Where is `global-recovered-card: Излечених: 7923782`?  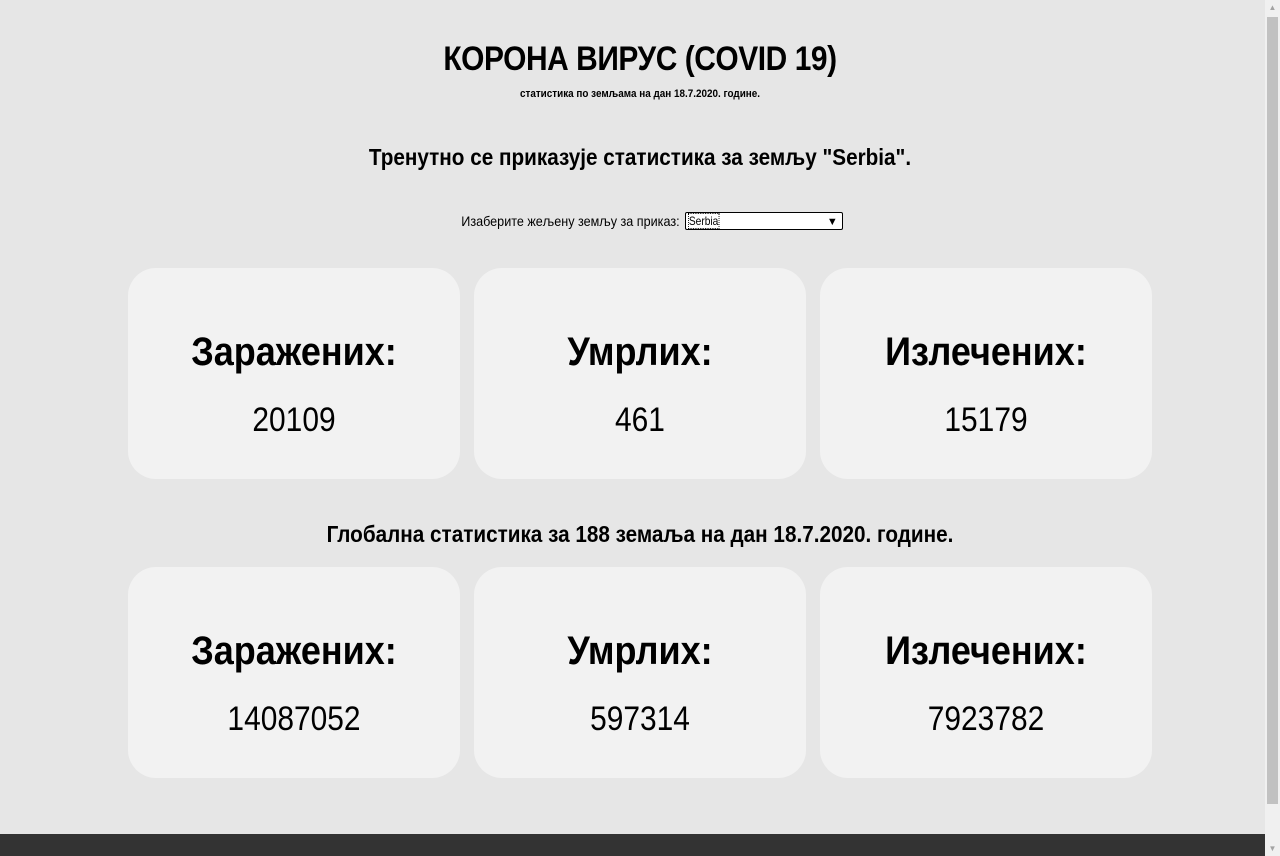
global-recovered-card: Излечених: 7923782 is located at coordinates (986, 672).